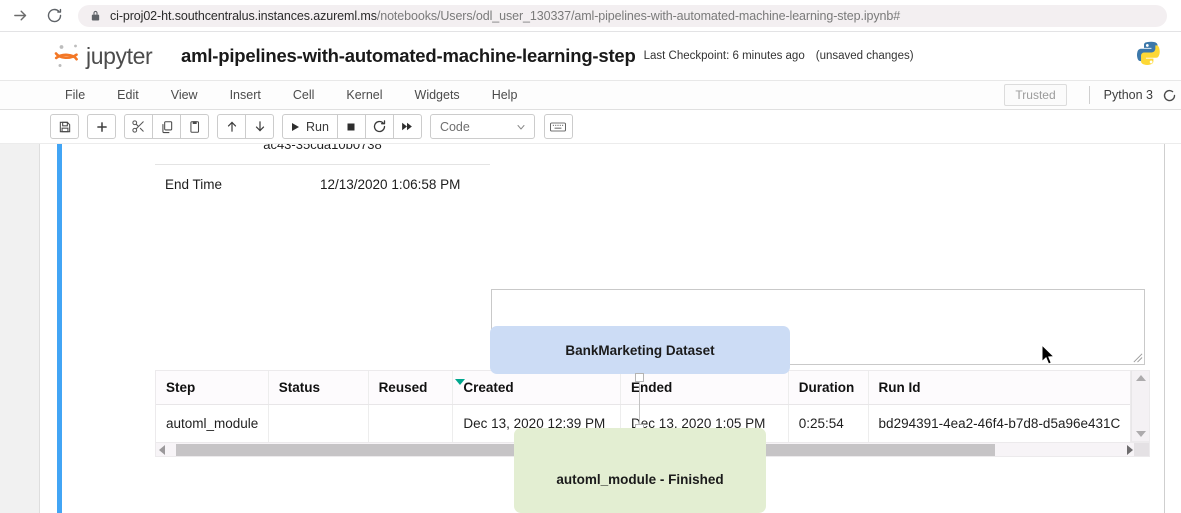 This screenshot has height=513, width=1181. I want to click on run-button: Run, so click(310, 126).